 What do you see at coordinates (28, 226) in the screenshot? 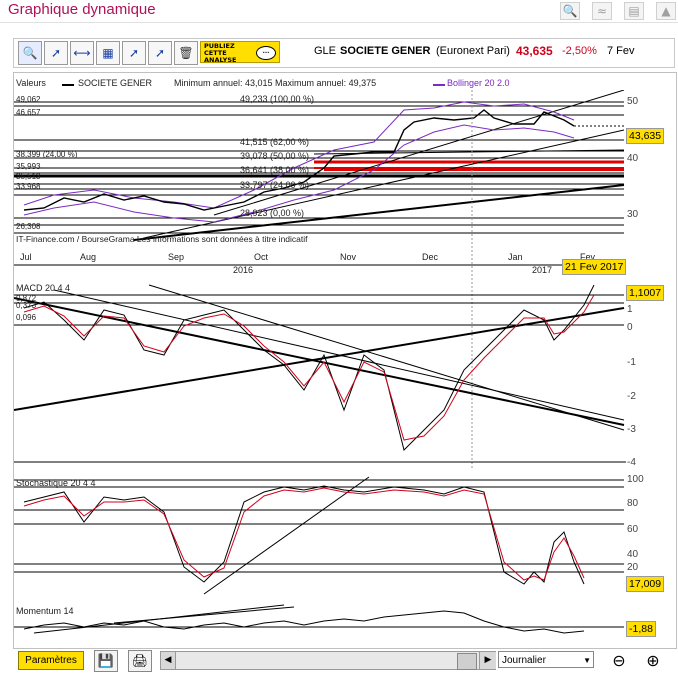
I see `left-level-7: 26,308` at bounding box center [28, 226].